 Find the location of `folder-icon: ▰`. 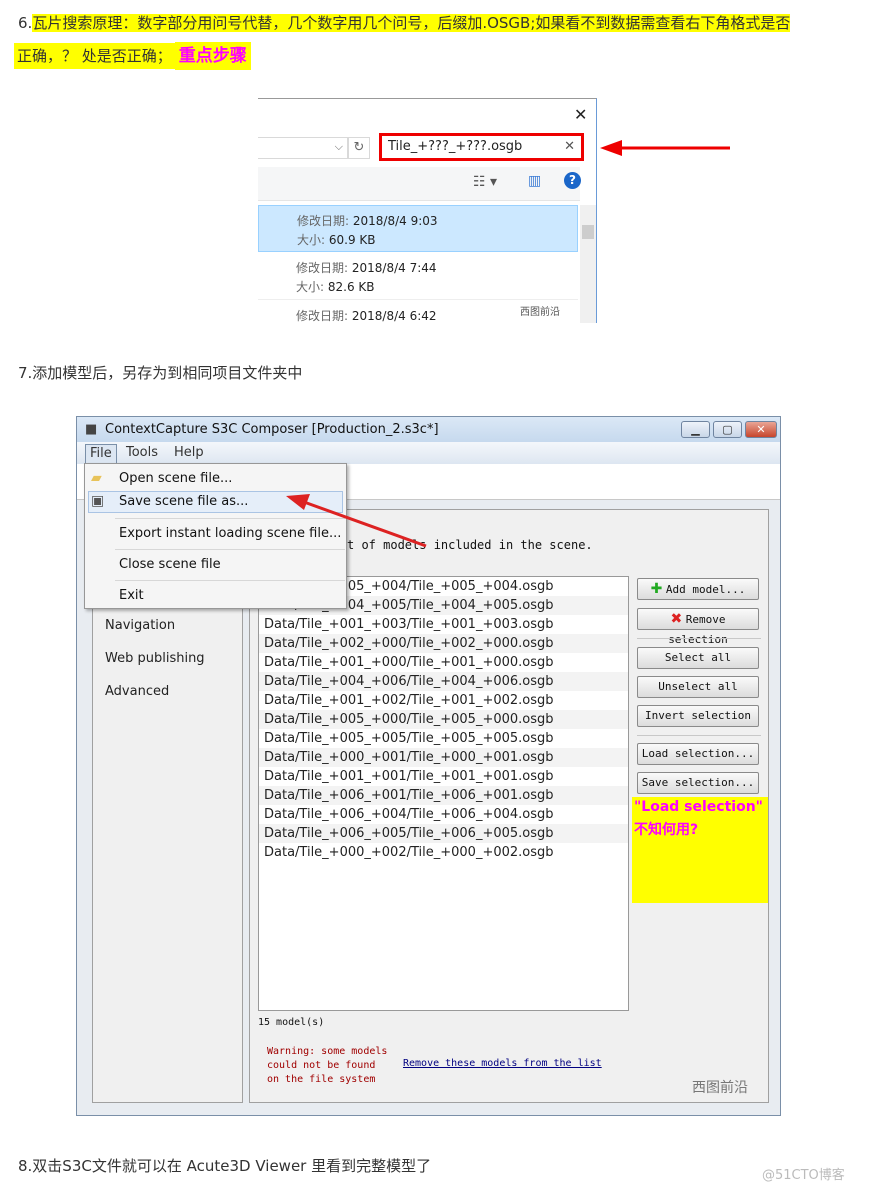

folder-icon: ▰ is located at coordinates (96, 478).